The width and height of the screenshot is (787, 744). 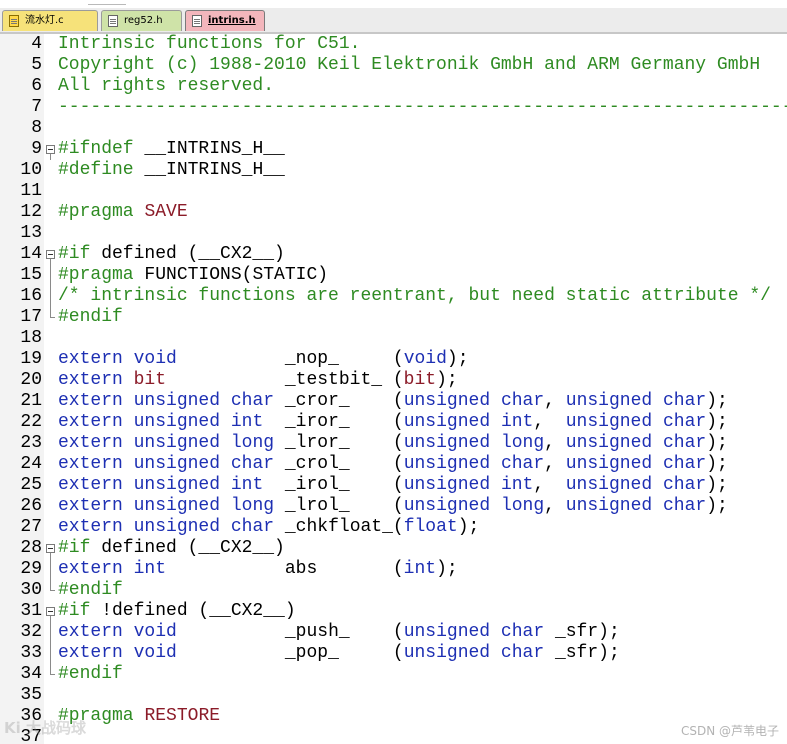 I want to click on header-file-icon, so click(x=197, y=21).